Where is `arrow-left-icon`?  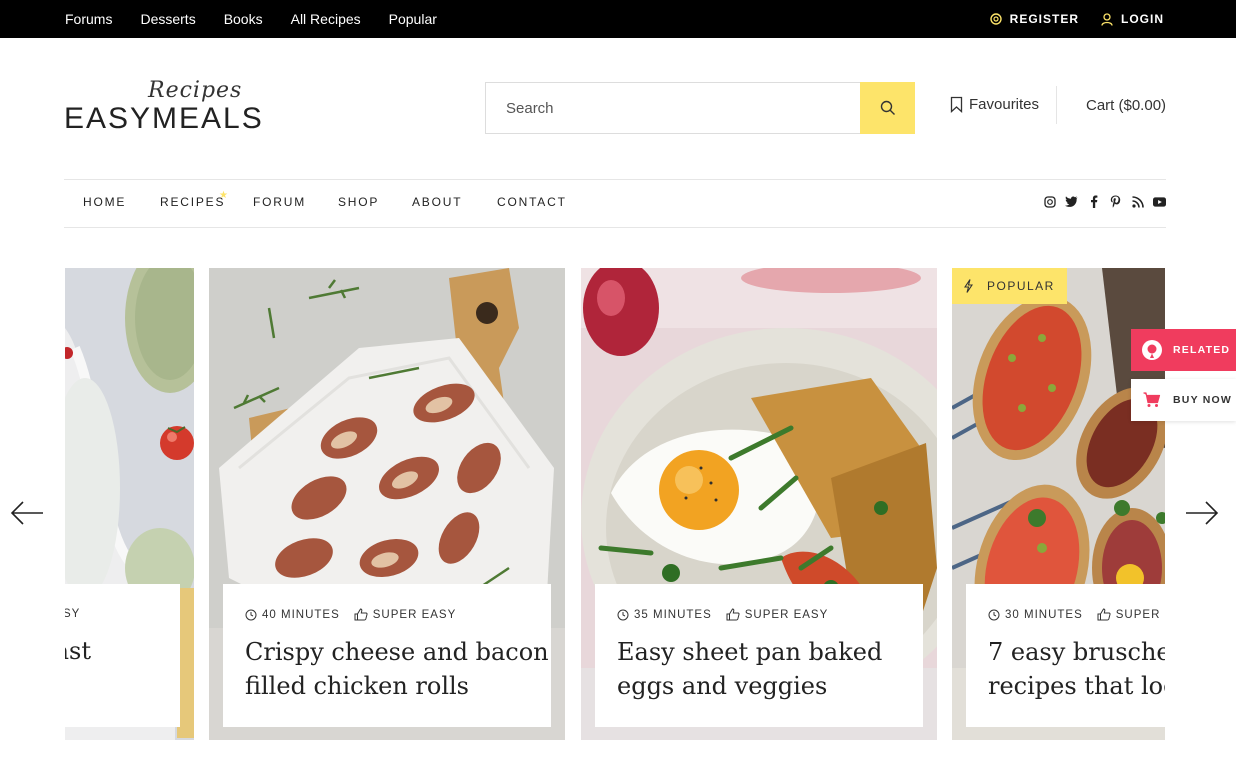 arrow-left-icon is located at coordinates (26, 513).